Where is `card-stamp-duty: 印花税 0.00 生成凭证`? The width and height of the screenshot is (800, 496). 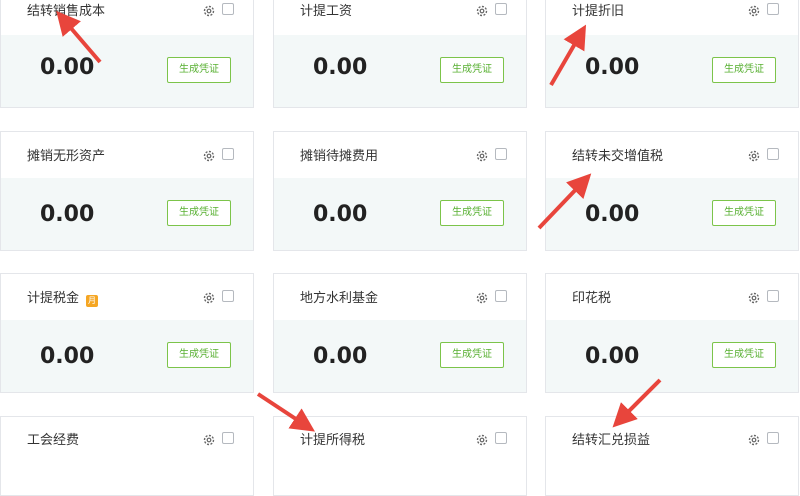 card-stamp-duty: 印花税 0.00 生成凭证 is located at coordinates (672, 333).